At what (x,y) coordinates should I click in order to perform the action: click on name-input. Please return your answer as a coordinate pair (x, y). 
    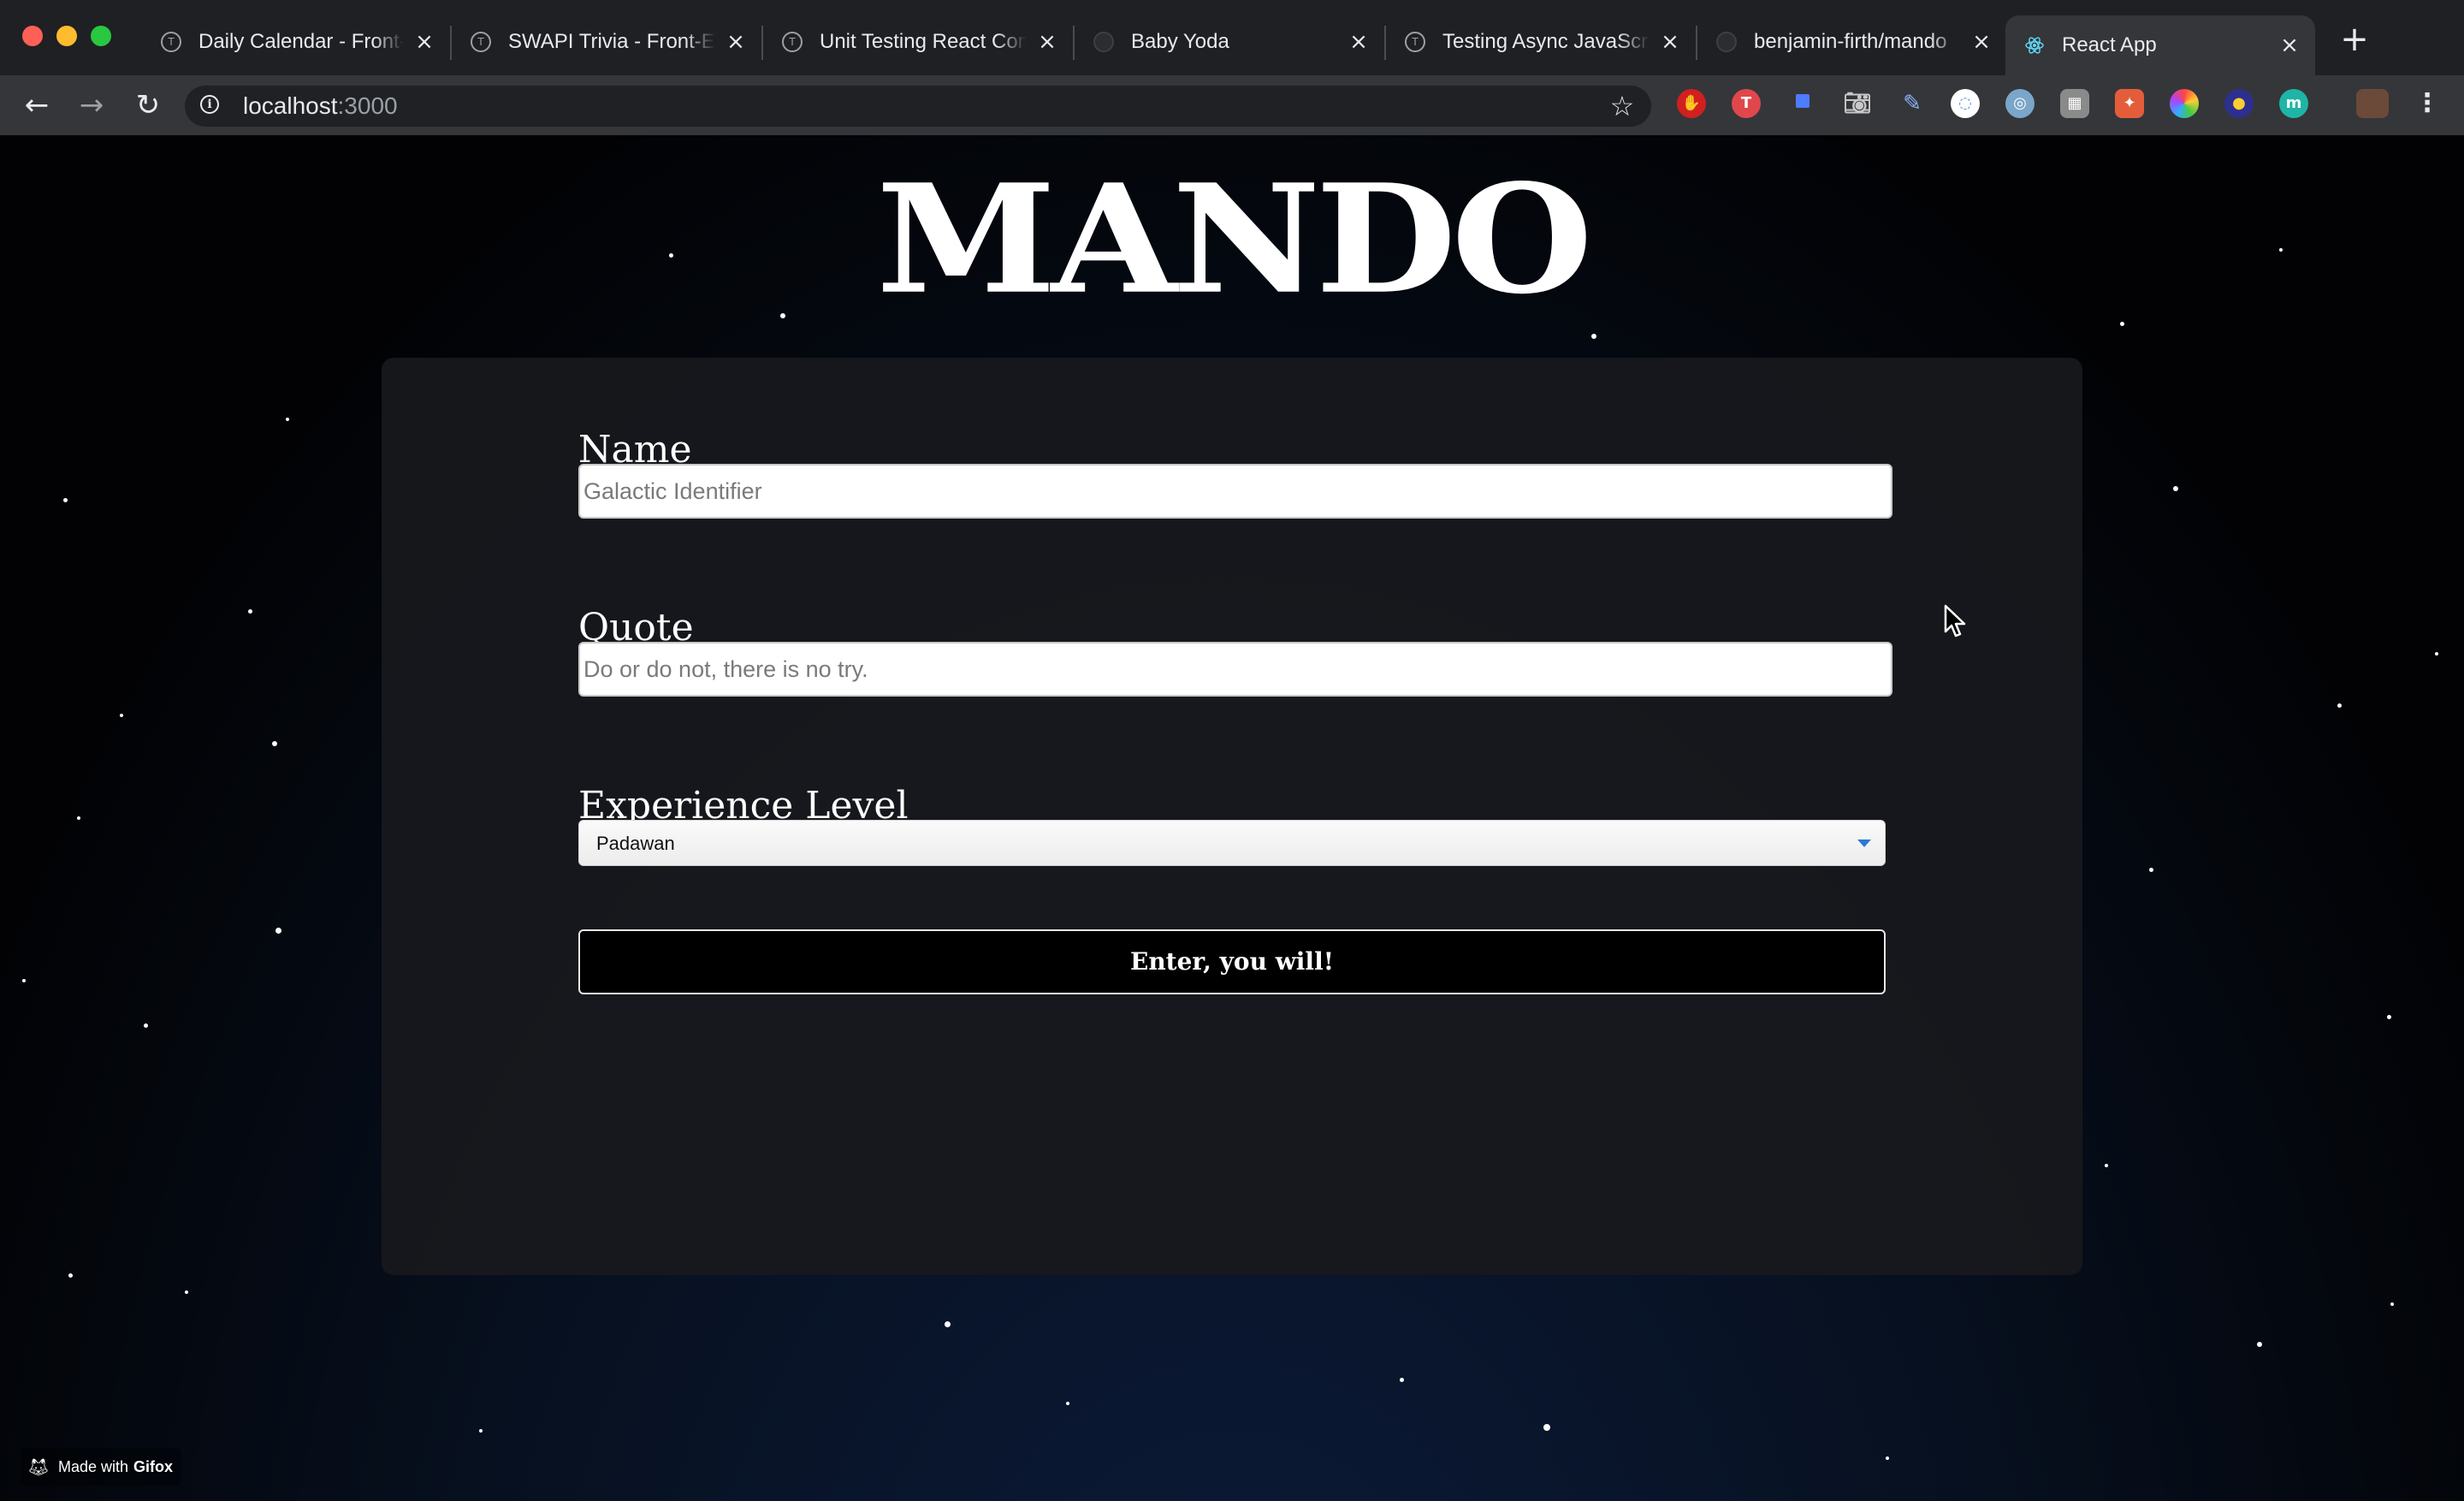
    Looking at the image, I should click on (1235, 491).